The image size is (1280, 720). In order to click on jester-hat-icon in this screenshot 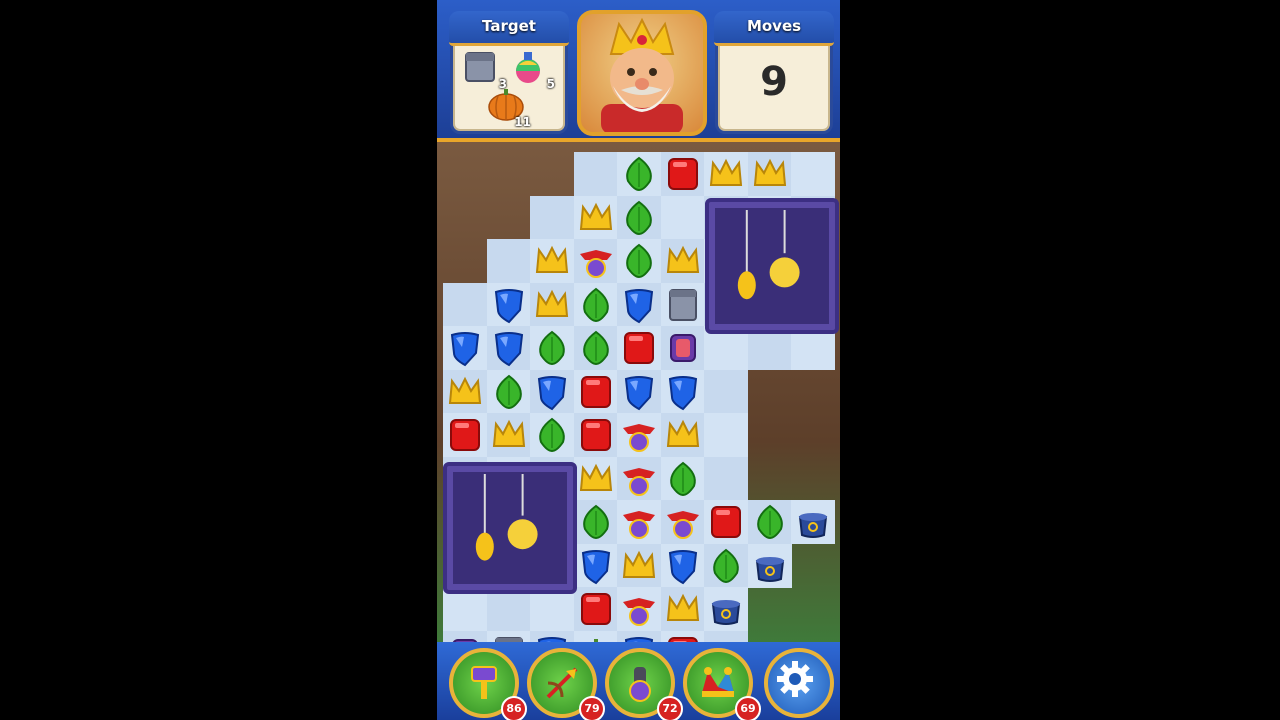, I will do `click(718, 682)`.